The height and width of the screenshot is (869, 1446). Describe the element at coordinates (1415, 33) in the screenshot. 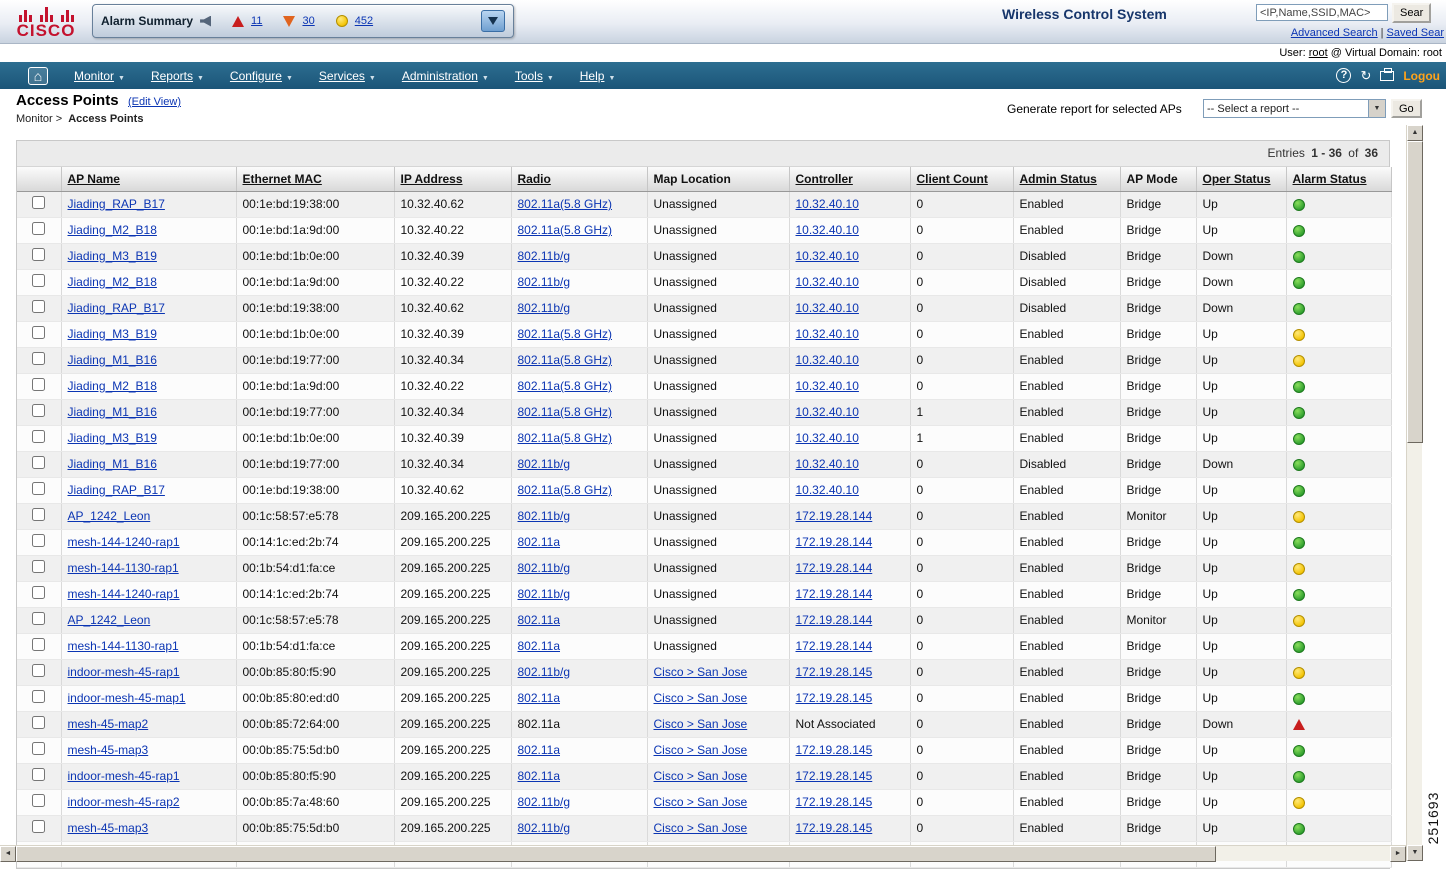

I see `saved-search-link: Saved Sear` at that location.